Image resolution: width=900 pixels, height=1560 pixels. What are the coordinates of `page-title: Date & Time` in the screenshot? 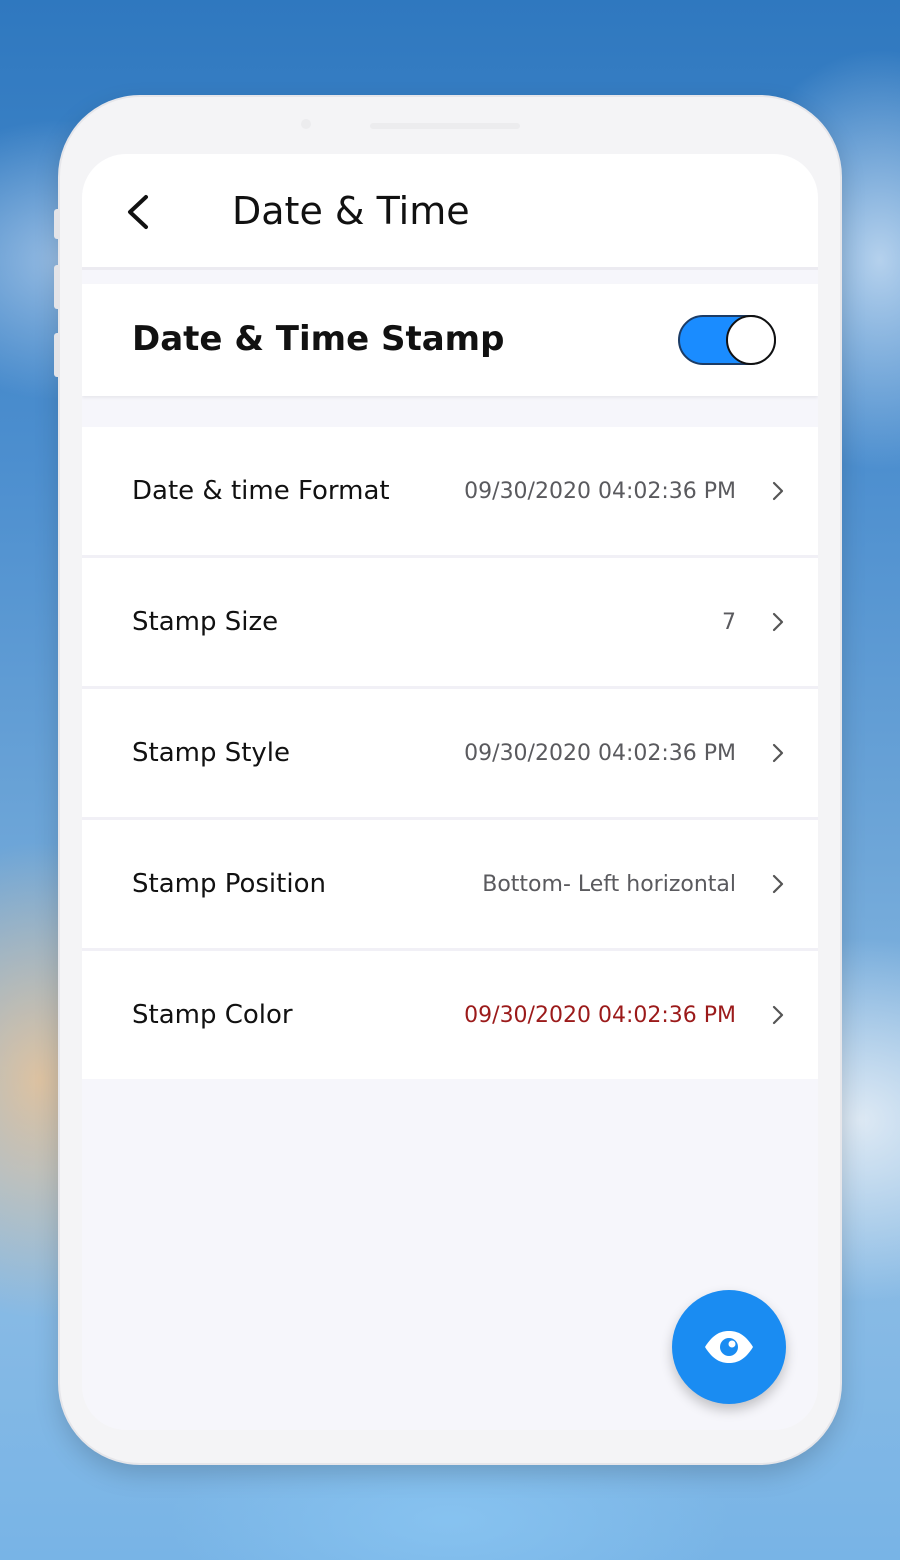 It's located at (351, 211).